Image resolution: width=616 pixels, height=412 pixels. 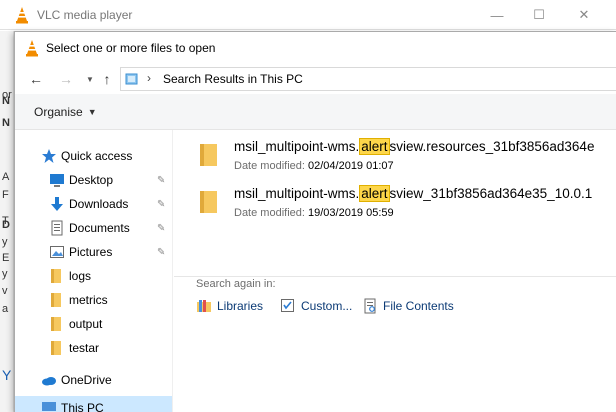 I want to click on search-again-label: File Contents, so click(x=418, y=306).